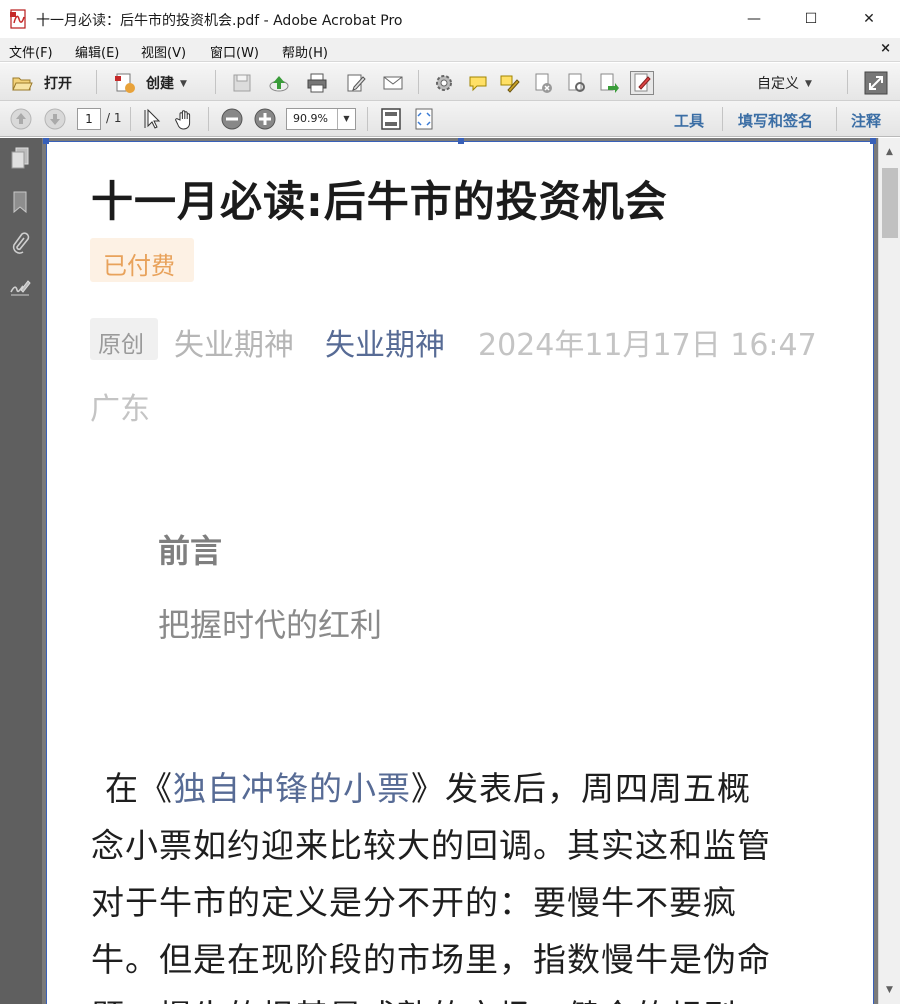 This screenshot has width=900, height=1004. I want to click on body-line-4: 牛。但是在现阶段的市场里，指数慢牛是伪命, so click(431, 959).